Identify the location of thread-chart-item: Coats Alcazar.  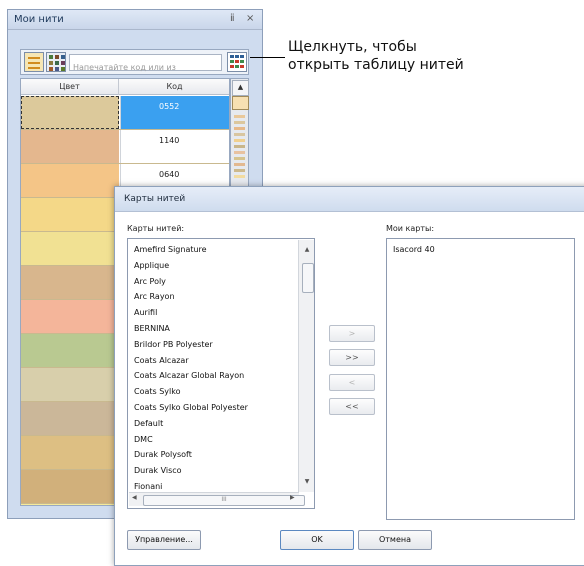
(161, 360).